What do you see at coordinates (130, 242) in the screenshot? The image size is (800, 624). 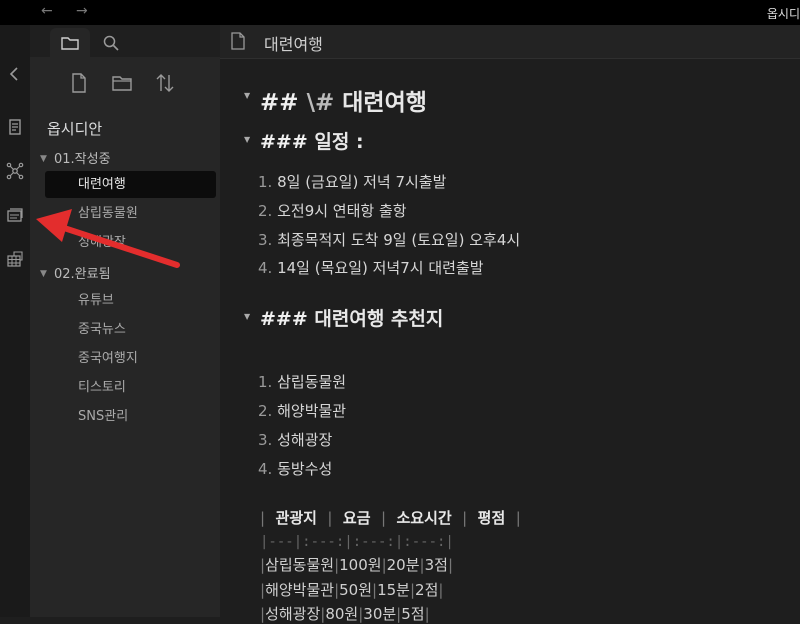 I see `file-item: 성해광장` at bounding box center [130, 242].